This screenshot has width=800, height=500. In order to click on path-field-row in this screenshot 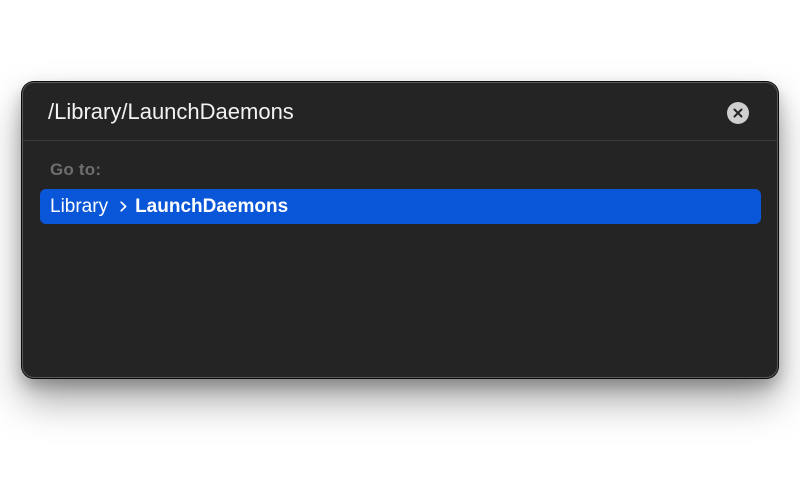, I will do `click(400, 112)`.